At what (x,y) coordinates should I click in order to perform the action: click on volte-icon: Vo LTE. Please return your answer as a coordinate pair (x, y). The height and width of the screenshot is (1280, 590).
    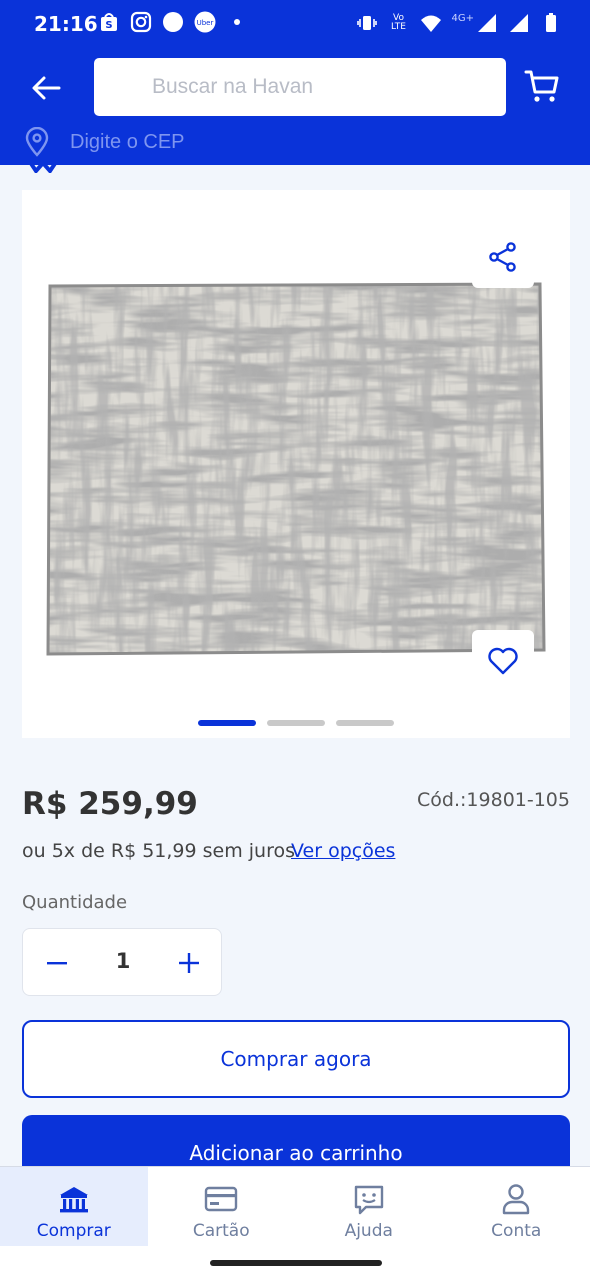
    Looking at the image, I should click on (398, 22).